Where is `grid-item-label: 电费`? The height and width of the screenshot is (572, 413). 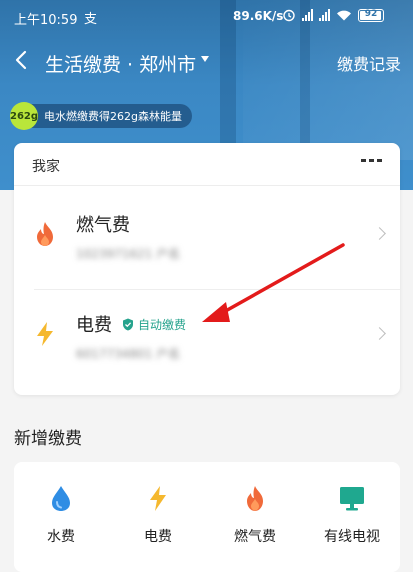
grid-item-label: 电费 is located at coordinates (158, 537).